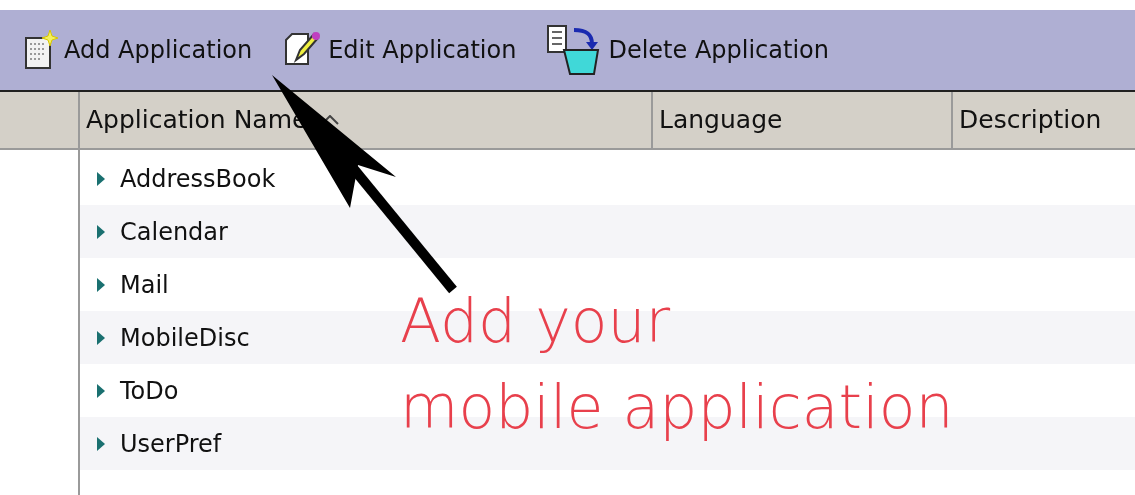 This screenshot has width=1135, height=495. What do you see at coordinates (687, 50) in the screenshot?
I see `toolbar-button: Delete Application` at bounding box center [687, 50].